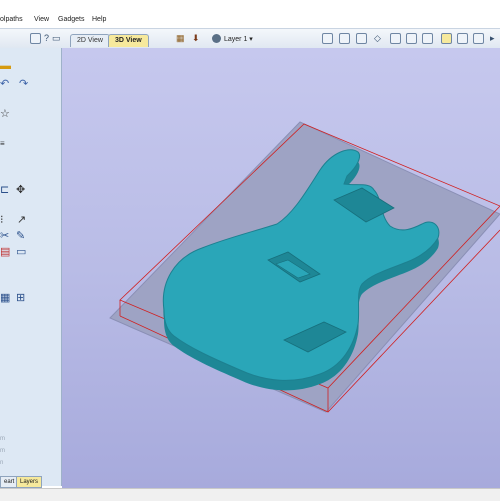  Describe the element at coordinates (327, 38) in the screenshot. I see `view-fit-icon` at that location.